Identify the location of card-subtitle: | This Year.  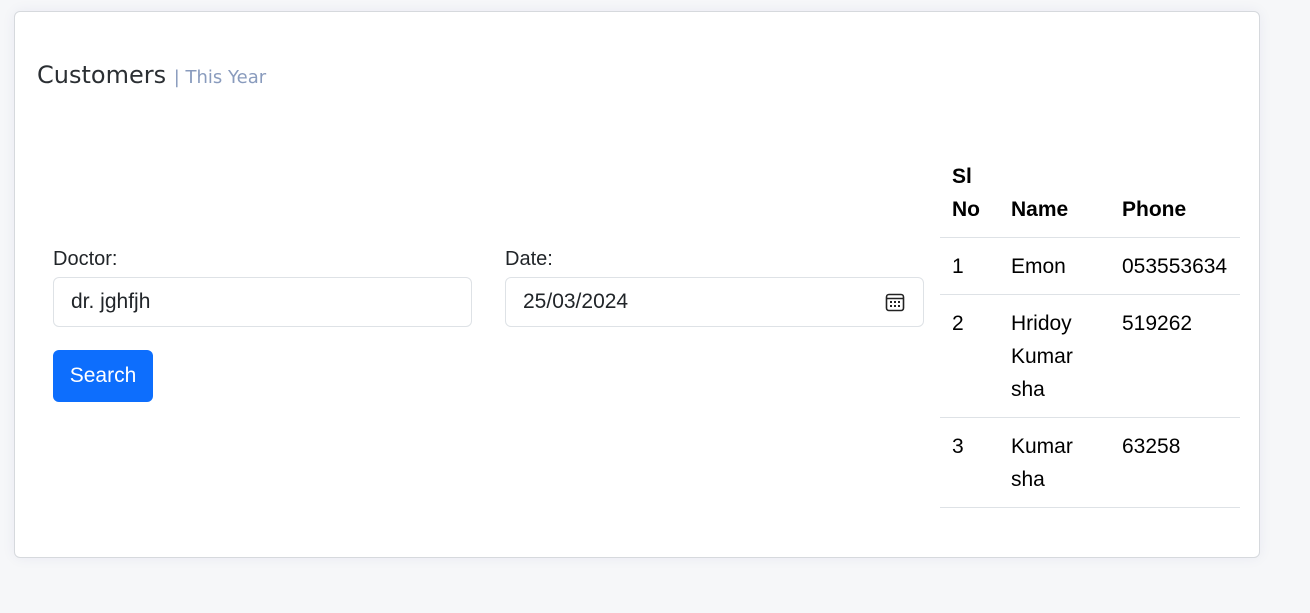
(220, 77).